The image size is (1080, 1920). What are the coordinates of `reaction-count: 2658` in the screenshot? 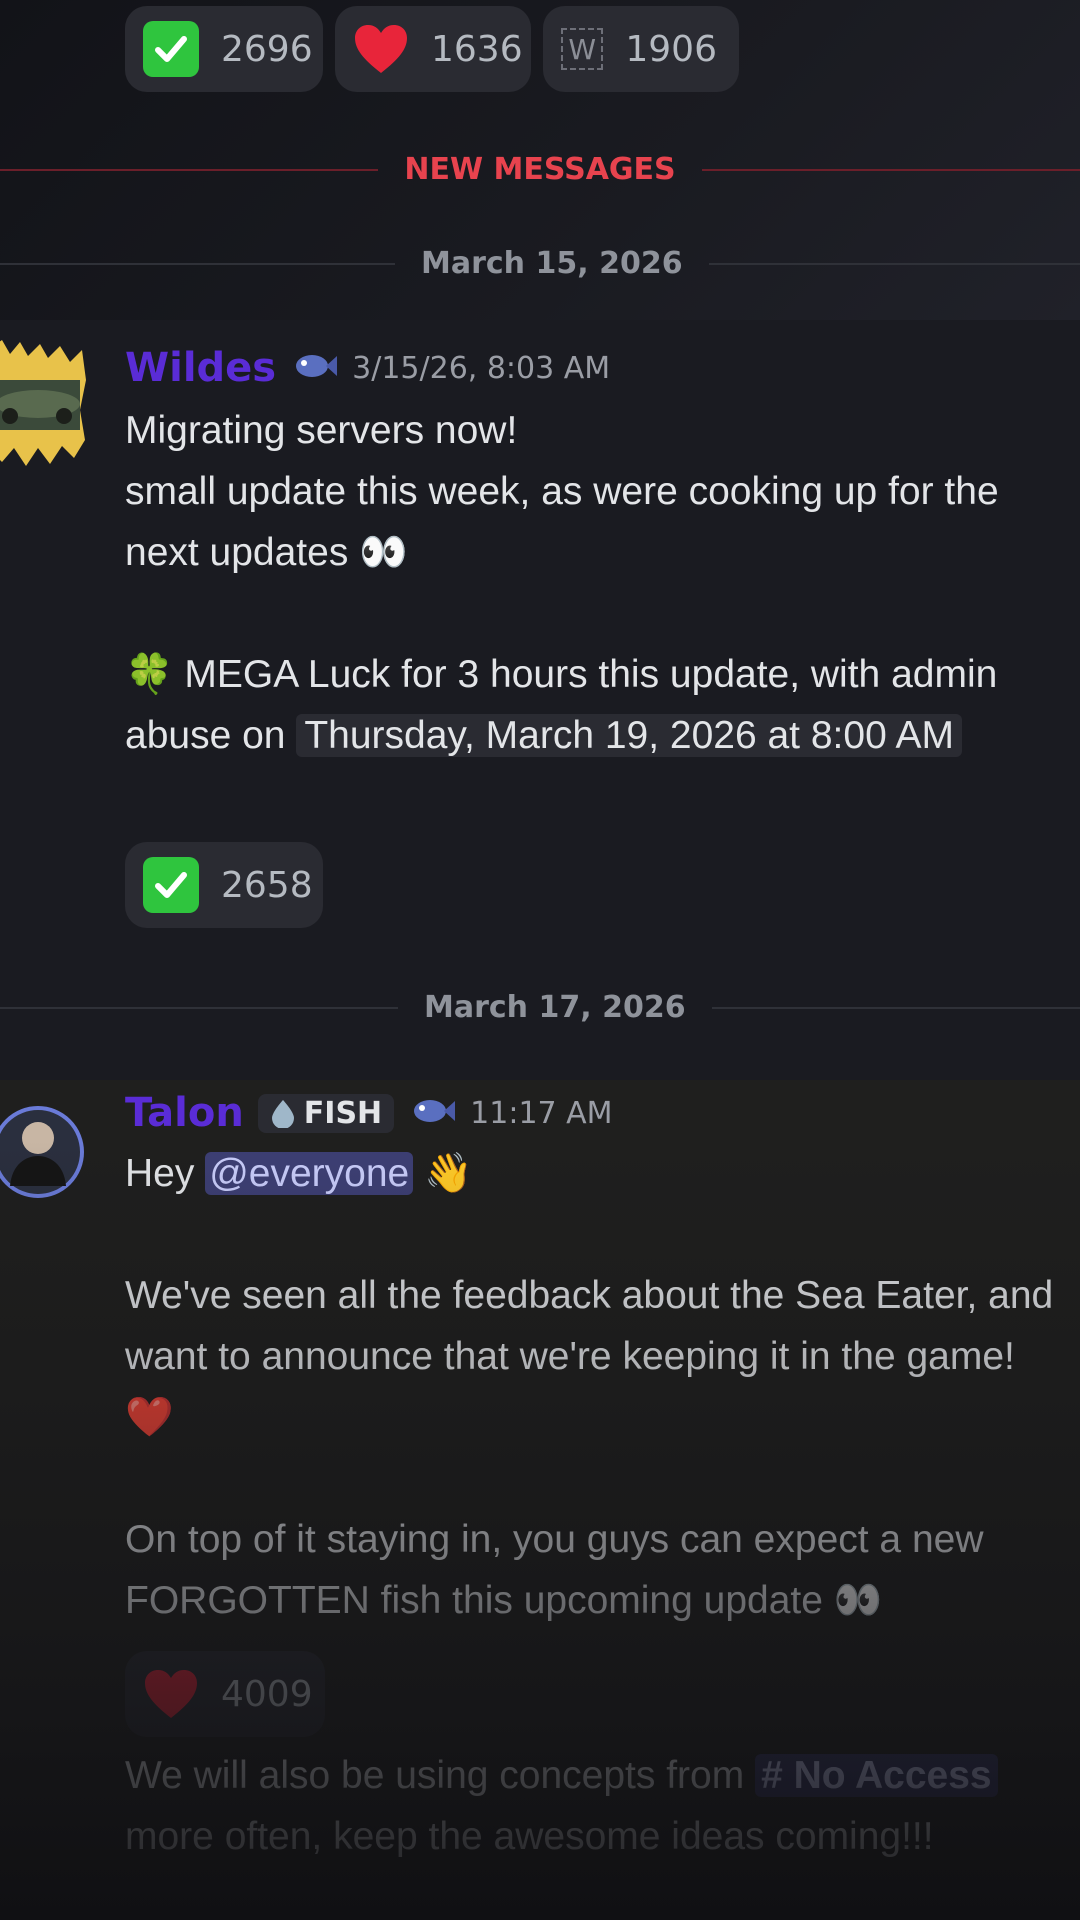 It's located at (267, 885).